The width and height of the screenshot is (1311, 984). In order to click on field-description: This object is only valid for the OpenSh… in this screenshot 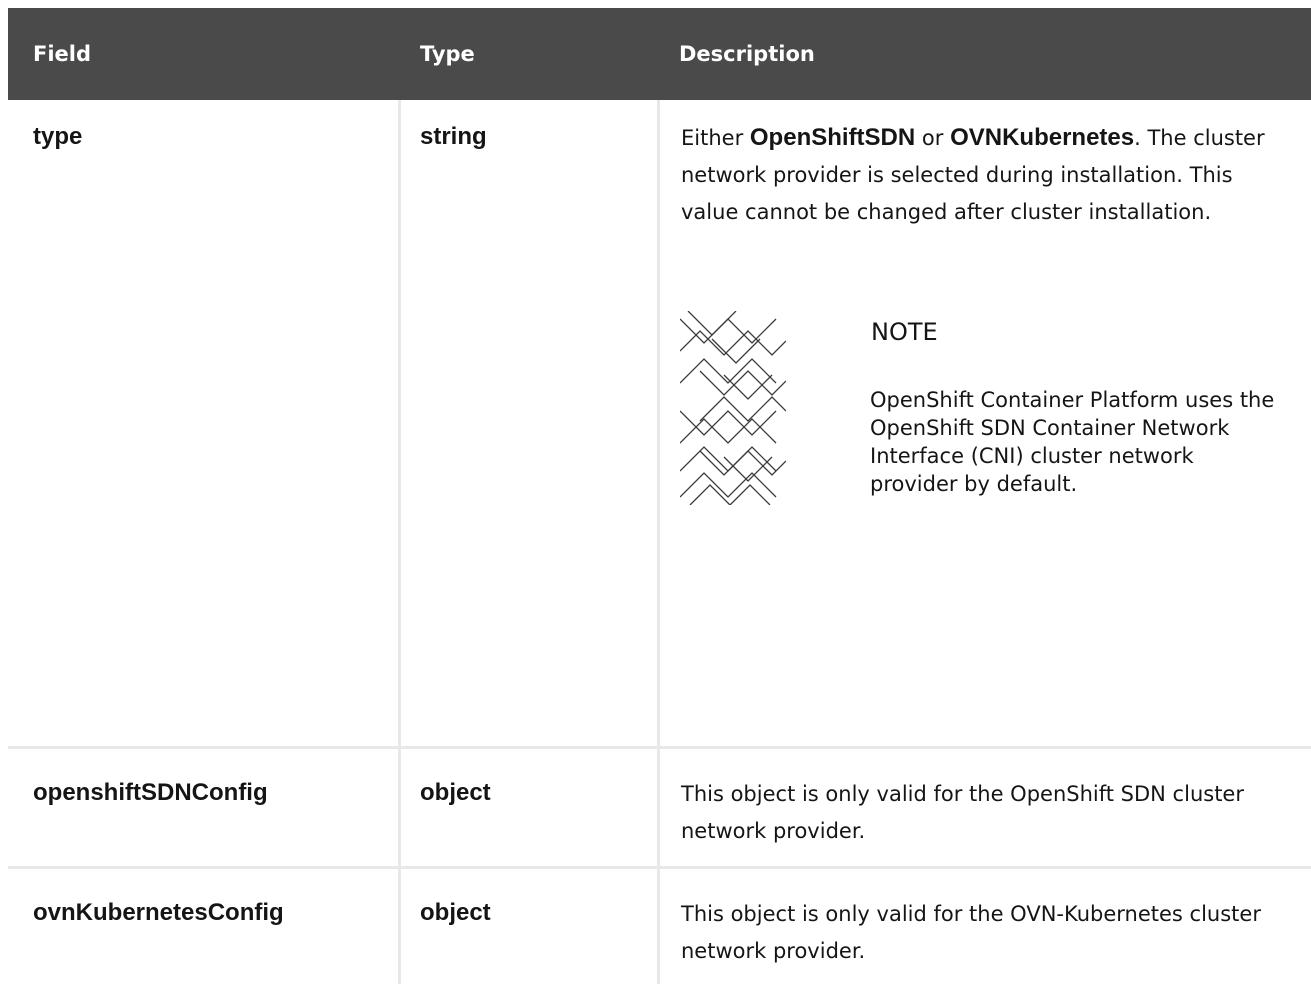, I will do `click(962, 812)`.